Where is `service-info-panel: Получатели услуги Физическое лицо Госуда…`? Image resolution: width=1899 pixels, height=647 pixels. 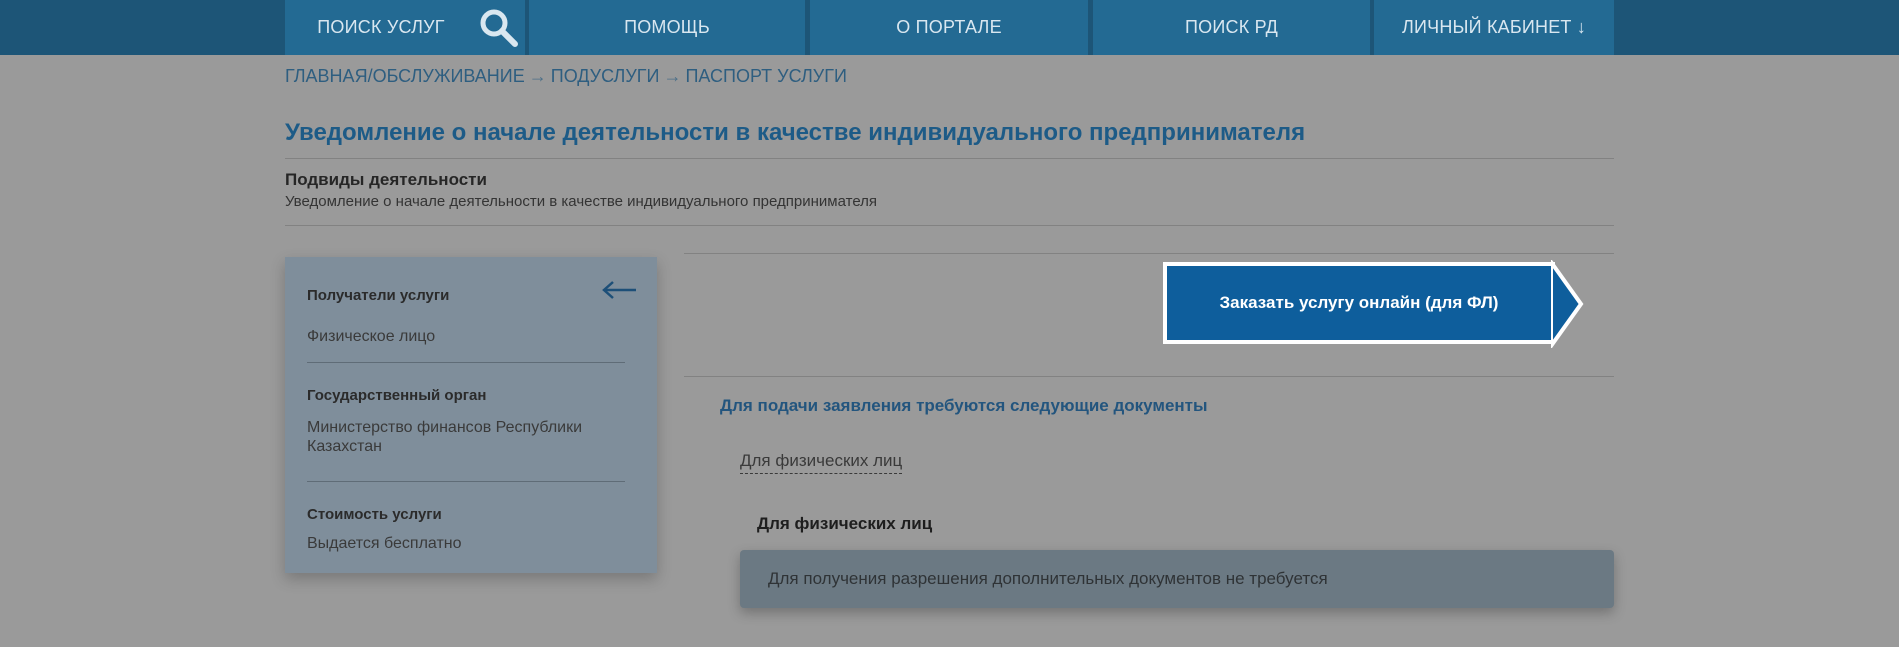
service-info-panel: Получатели услуги Физическое лицо Госуда… is located at coordinates (471, 415).